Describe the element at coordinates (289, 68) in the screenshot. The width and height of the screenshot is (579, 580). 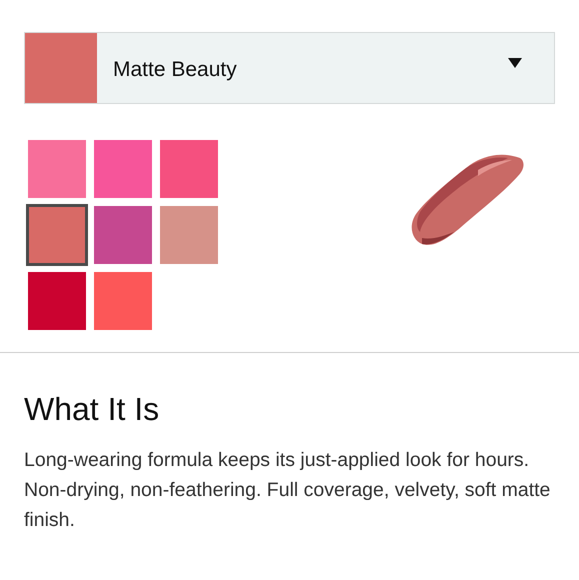
I see `shade-dropdown: Matte Beauty` at that location.